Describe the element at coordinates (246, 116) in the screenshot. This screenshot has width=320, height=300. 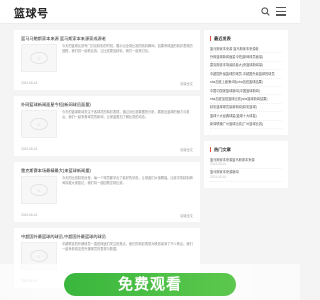
I see `recent-post-link: 篮球十大经典球星(篮球十大球星)` at that location.